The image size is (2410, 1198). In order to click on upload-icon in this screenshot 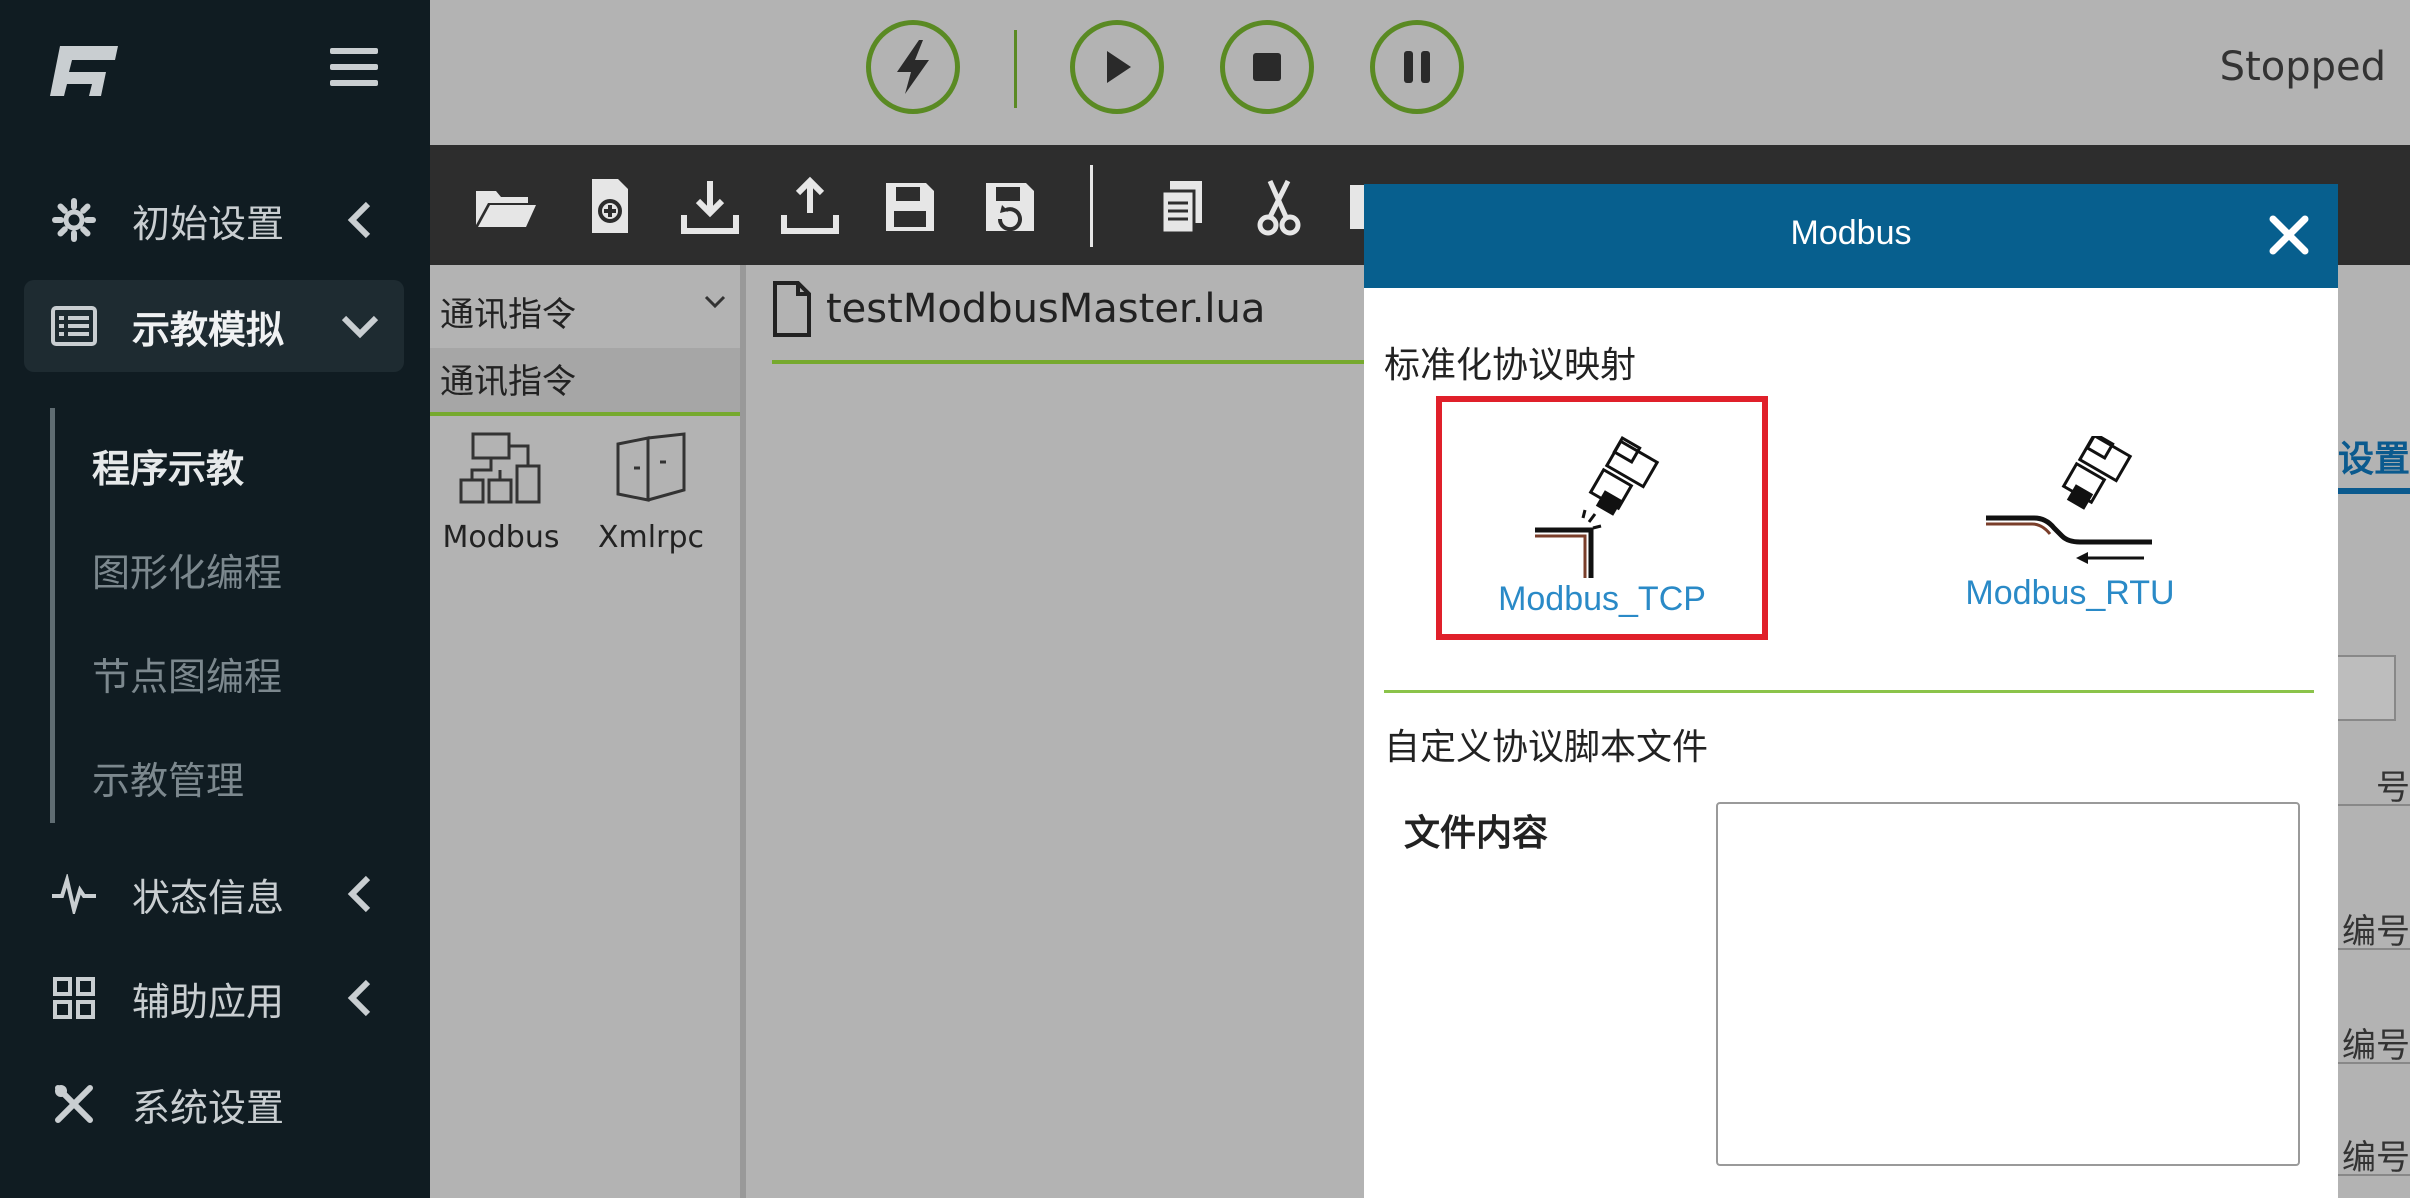, I will do `click(810, 207)`.